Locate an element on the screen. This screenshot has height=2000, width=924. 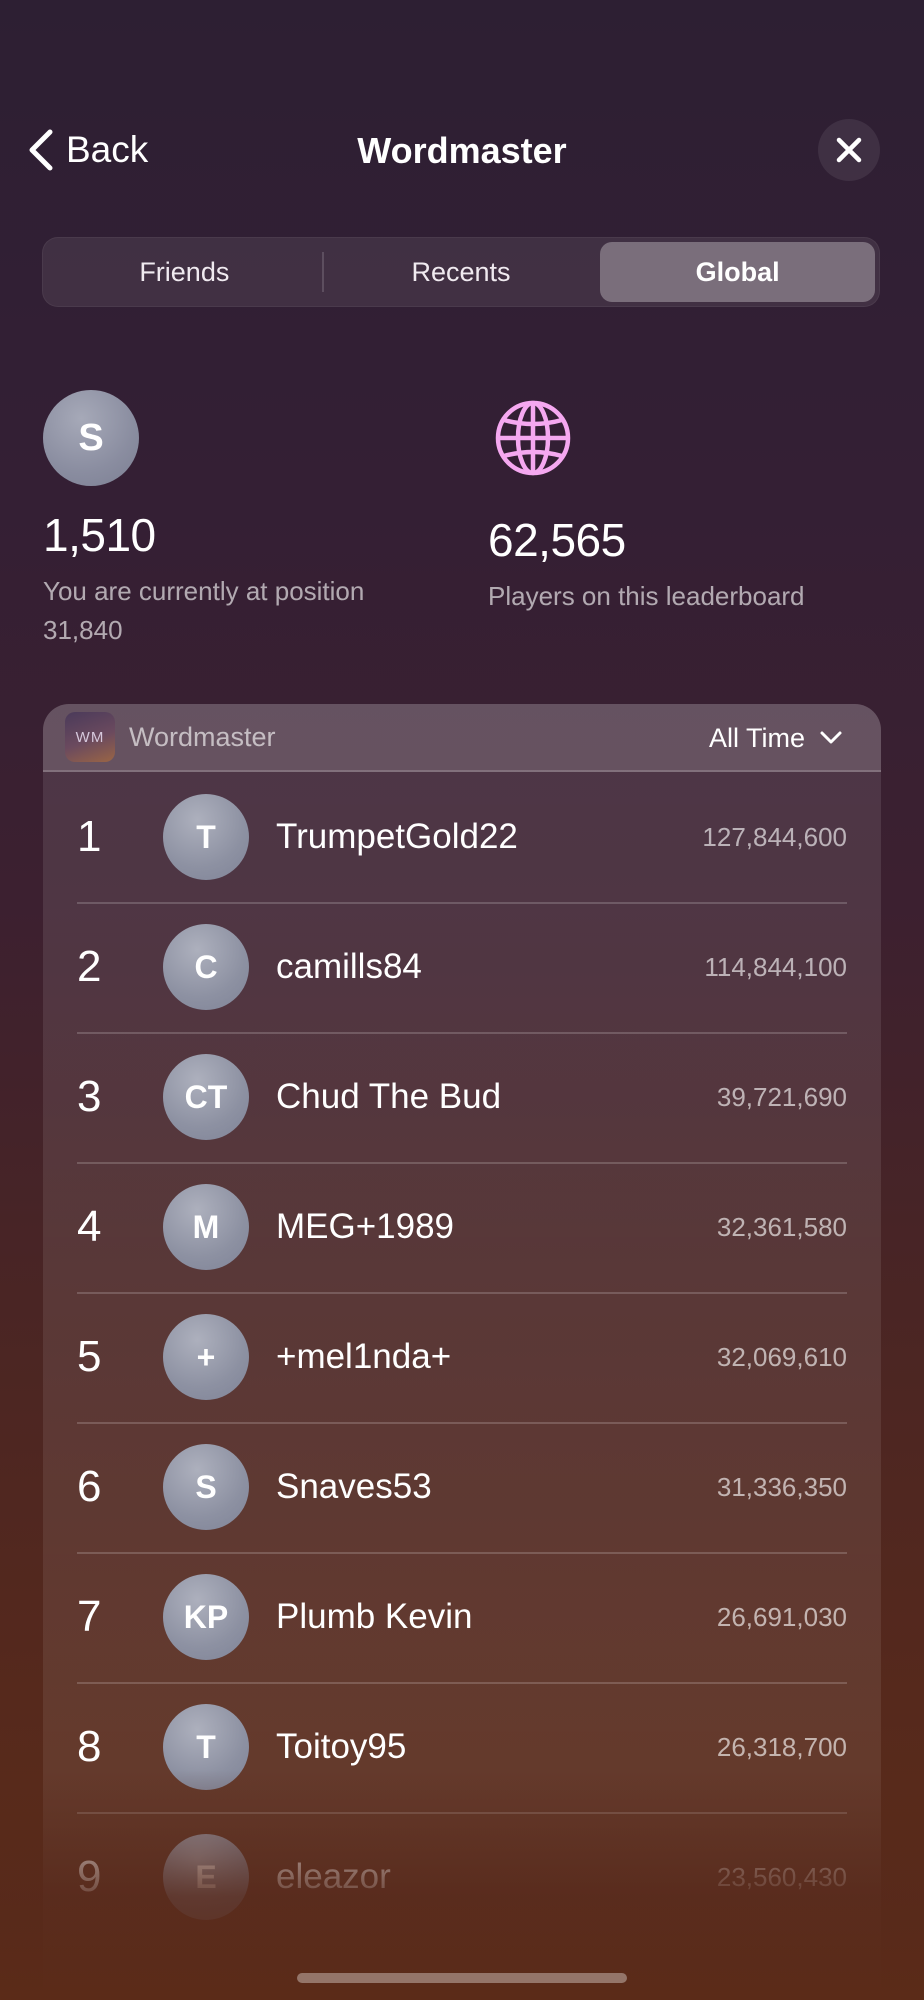
globe-icon is located at coordinates (533, 438).